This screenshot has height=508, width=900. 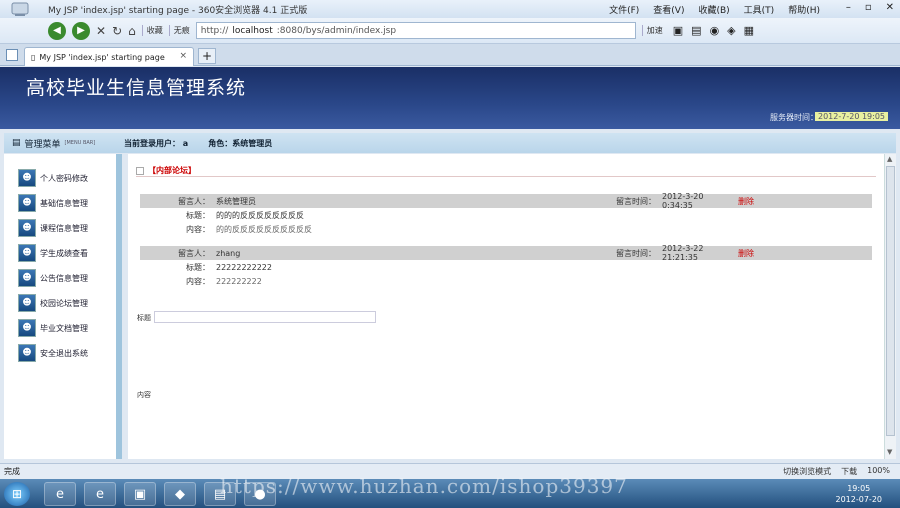 I want to click on menu-item-label: 课程信息管理, so click(x=64, y=228).